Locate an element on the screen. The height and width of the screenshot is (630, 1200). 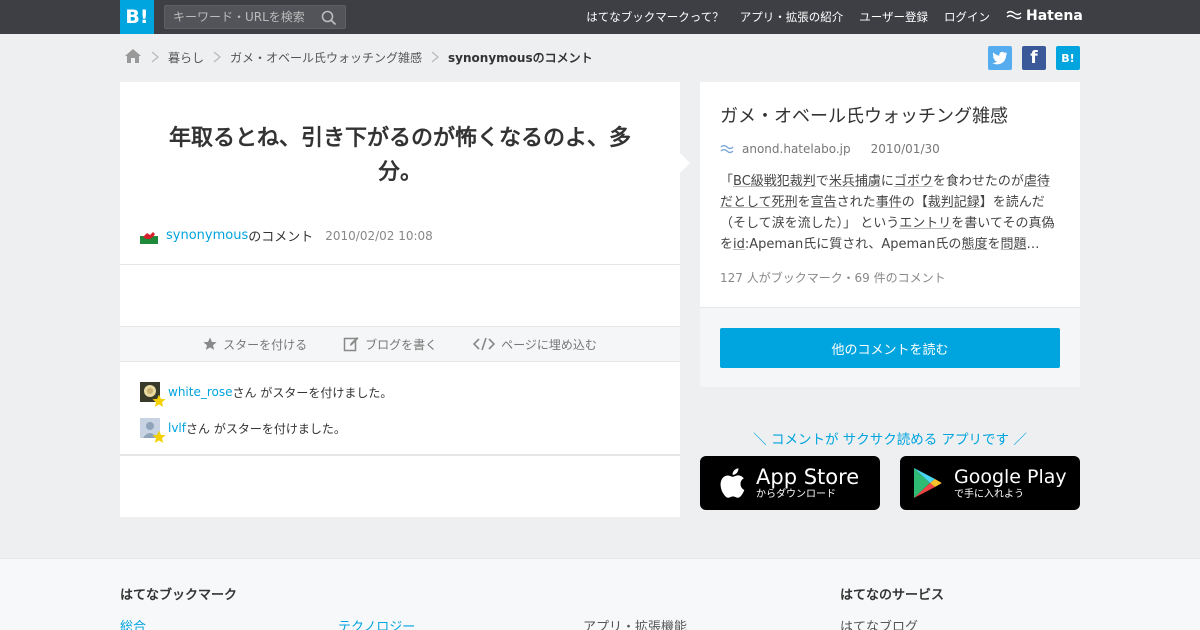
footer-link-apps: アプリ・拡張機能 is located at coordinates (635, 623).